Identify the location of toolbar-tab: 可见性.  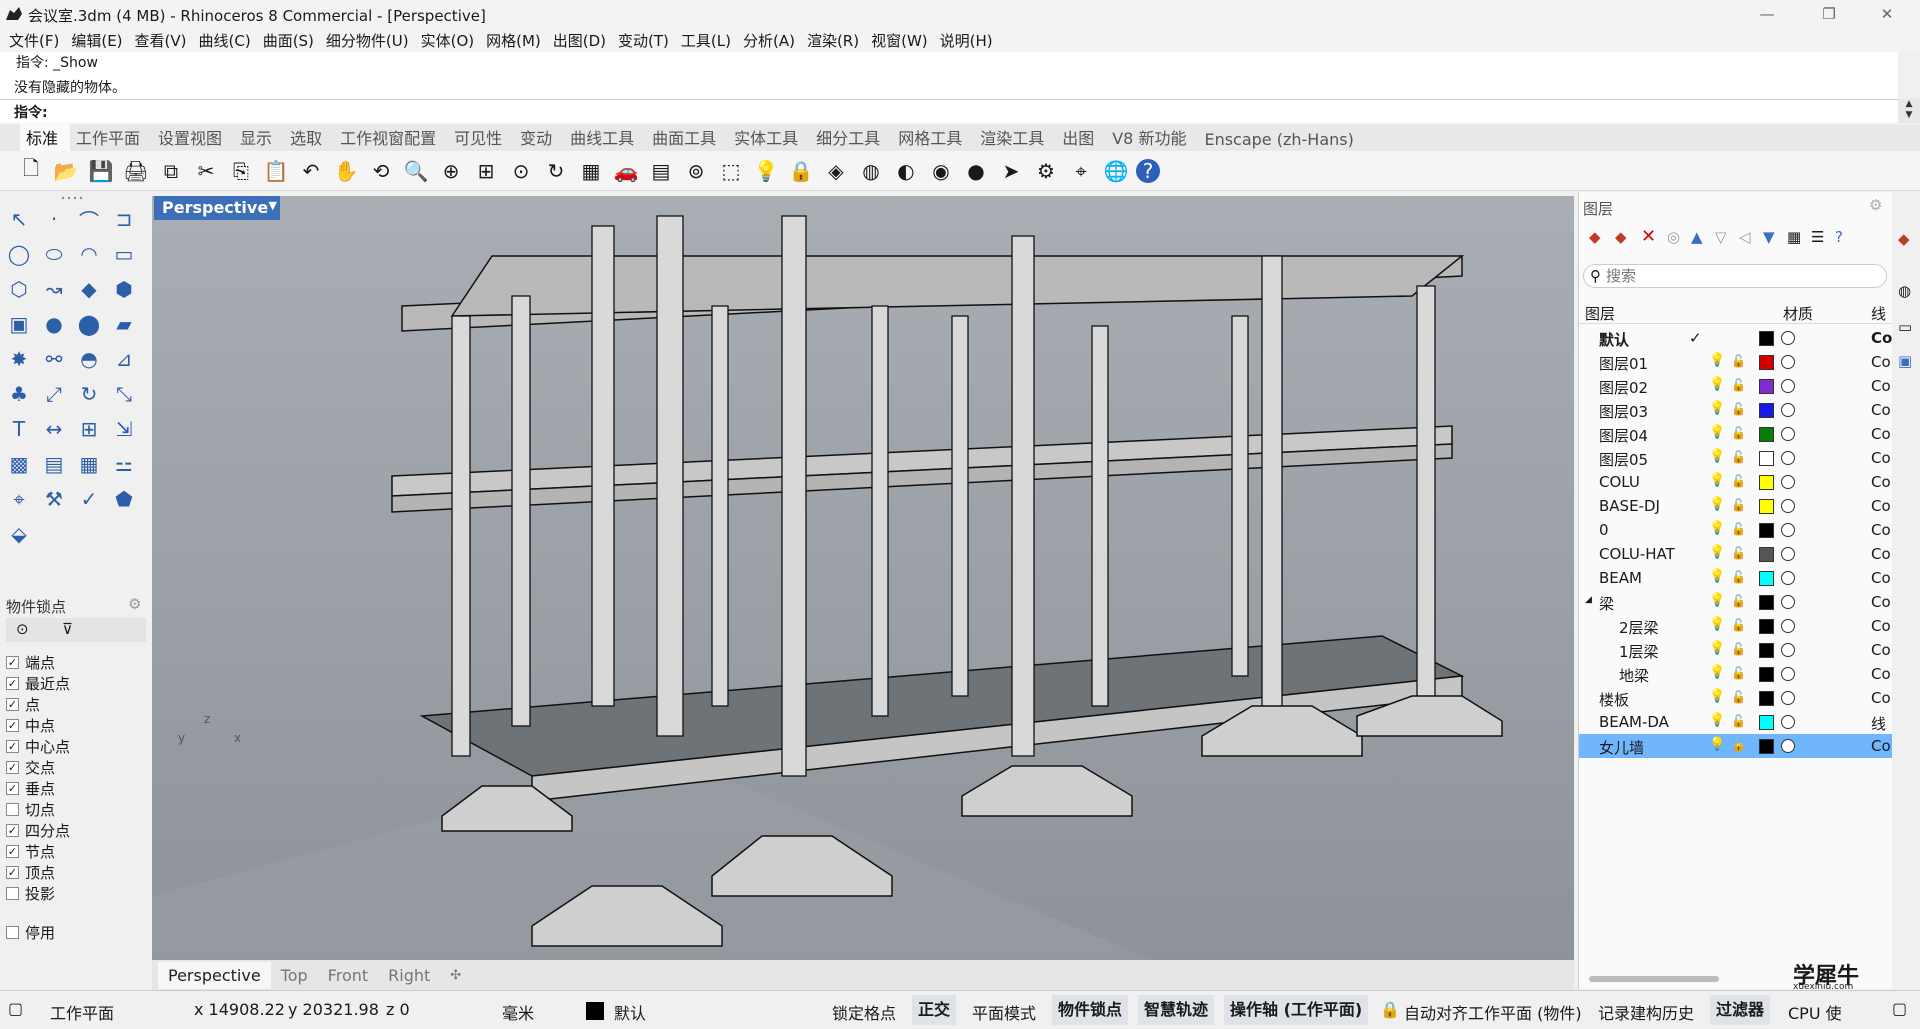
(481, 136).